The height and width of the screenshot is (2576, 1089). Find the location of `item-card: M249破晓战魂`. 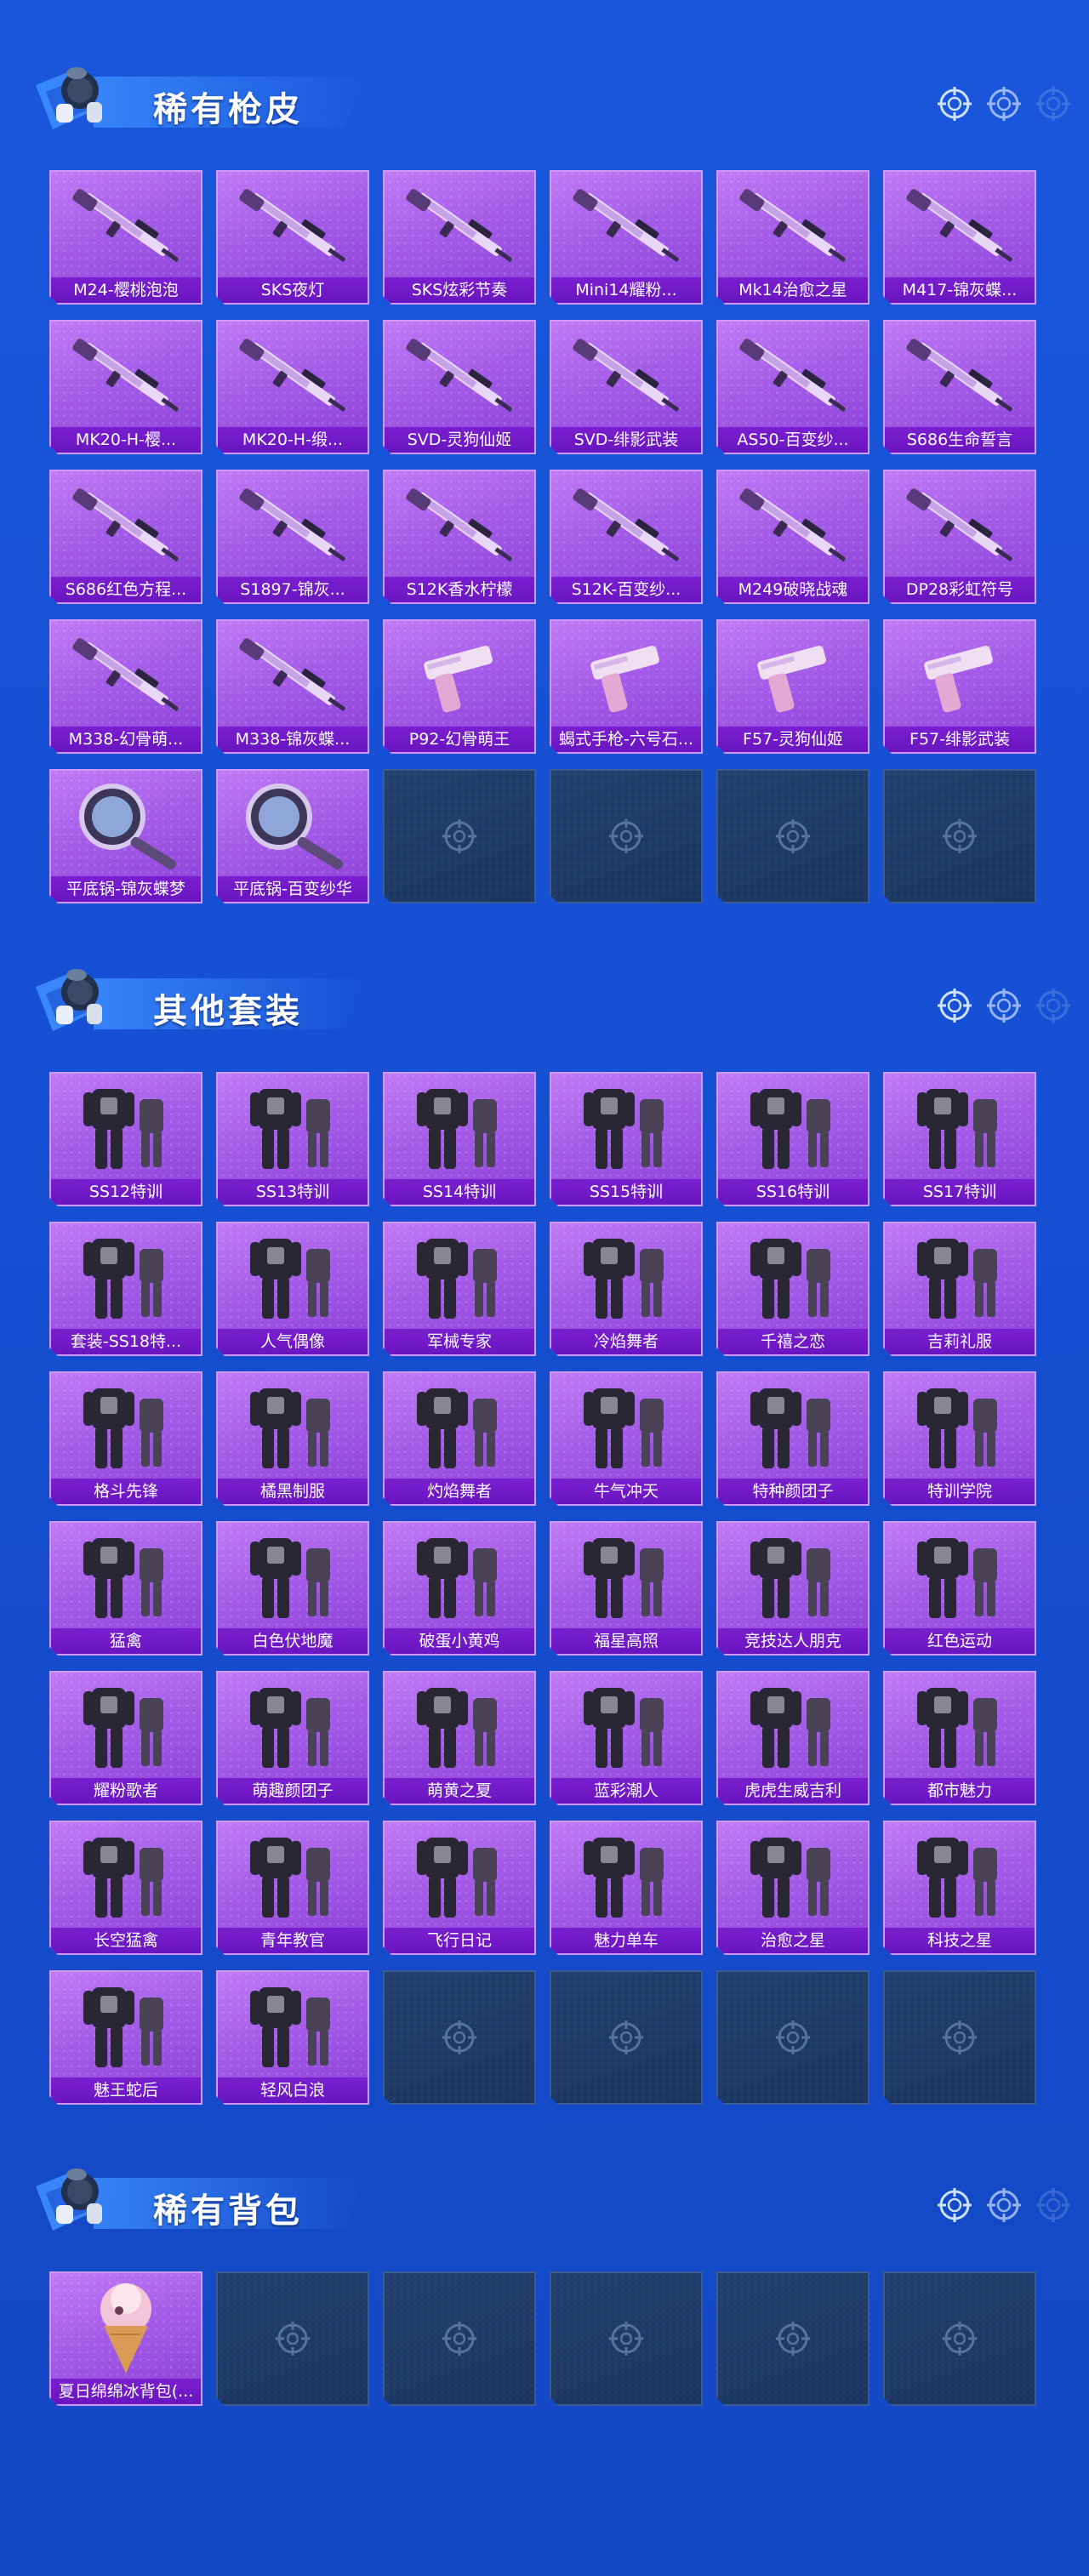

item-card: M249破晓战魂 is located at coordinates (792, 537).